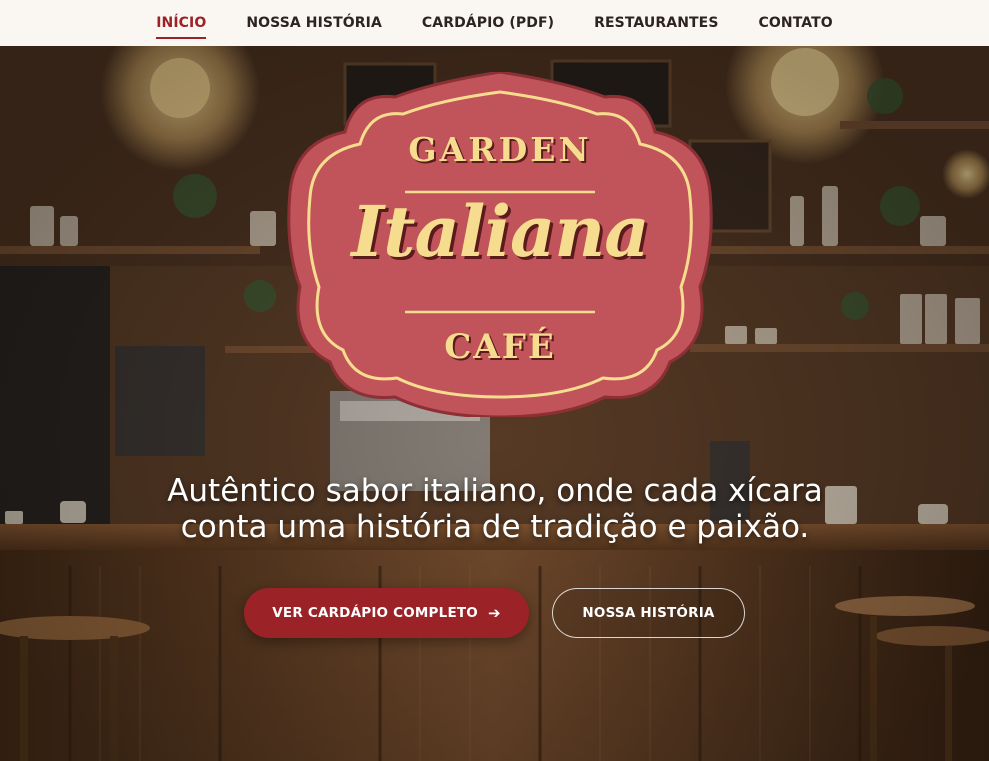  I want to click on our-story-label: NOSSA HISTÓRIA, so click(648, 613).